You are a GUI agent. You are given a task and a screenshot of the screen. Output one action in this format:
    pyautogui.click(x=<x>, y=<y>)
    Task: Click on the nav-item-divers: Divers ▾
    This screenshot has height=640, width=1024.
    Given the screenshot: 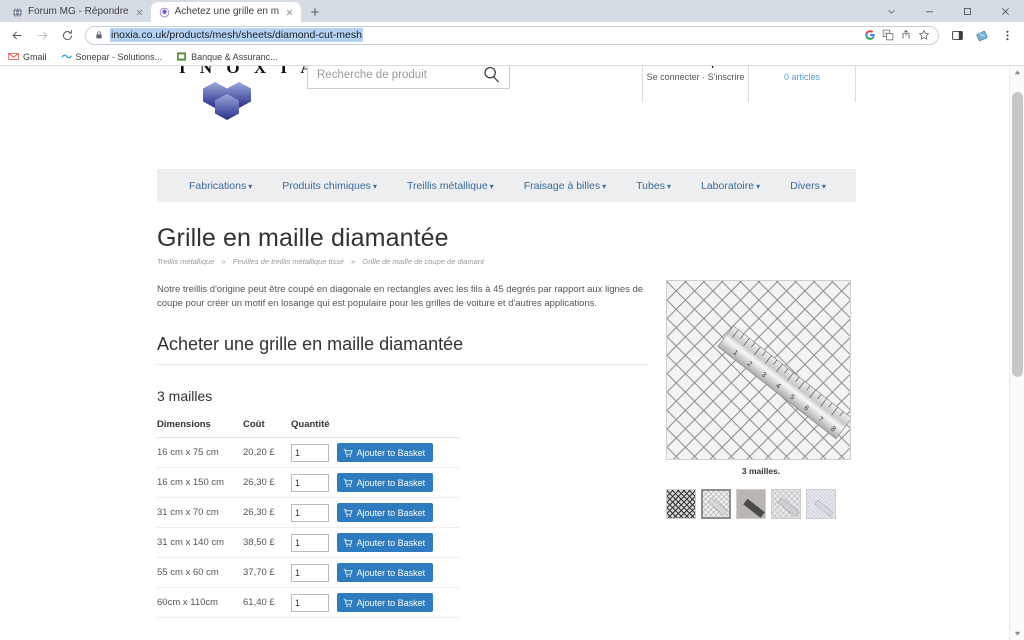 What is the action you would take?
    pyautogui.click(x=808, y=186)
    